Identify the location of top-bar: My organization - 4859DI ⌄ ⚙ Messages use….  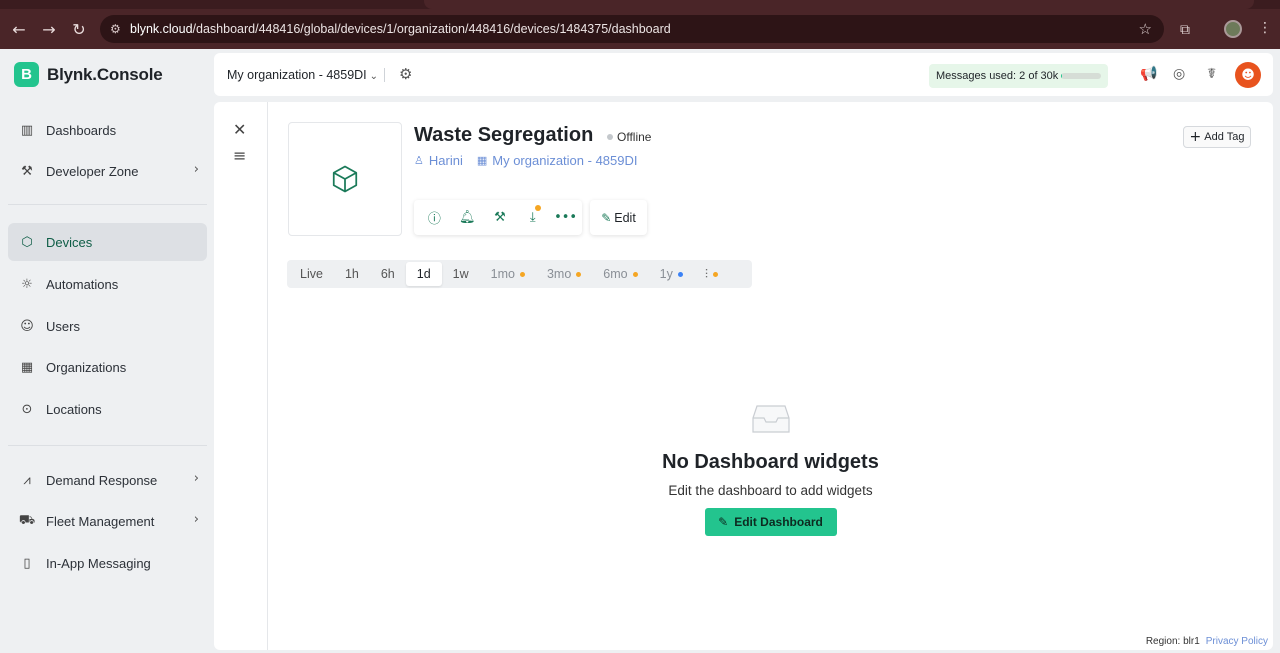
(743, 74).